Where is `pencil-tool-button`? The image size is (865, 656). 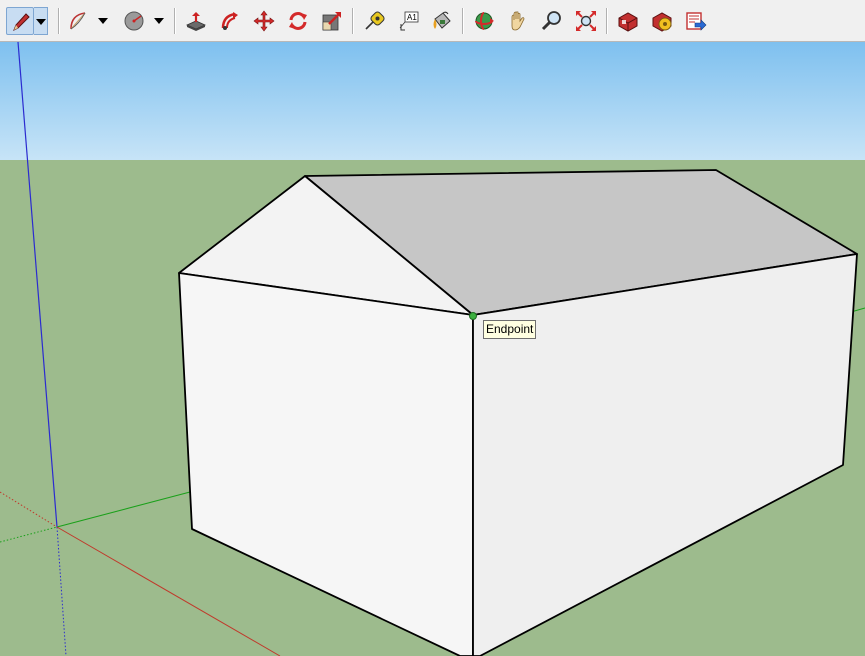 pencil-tool-button is located at coordinates (20, 21).